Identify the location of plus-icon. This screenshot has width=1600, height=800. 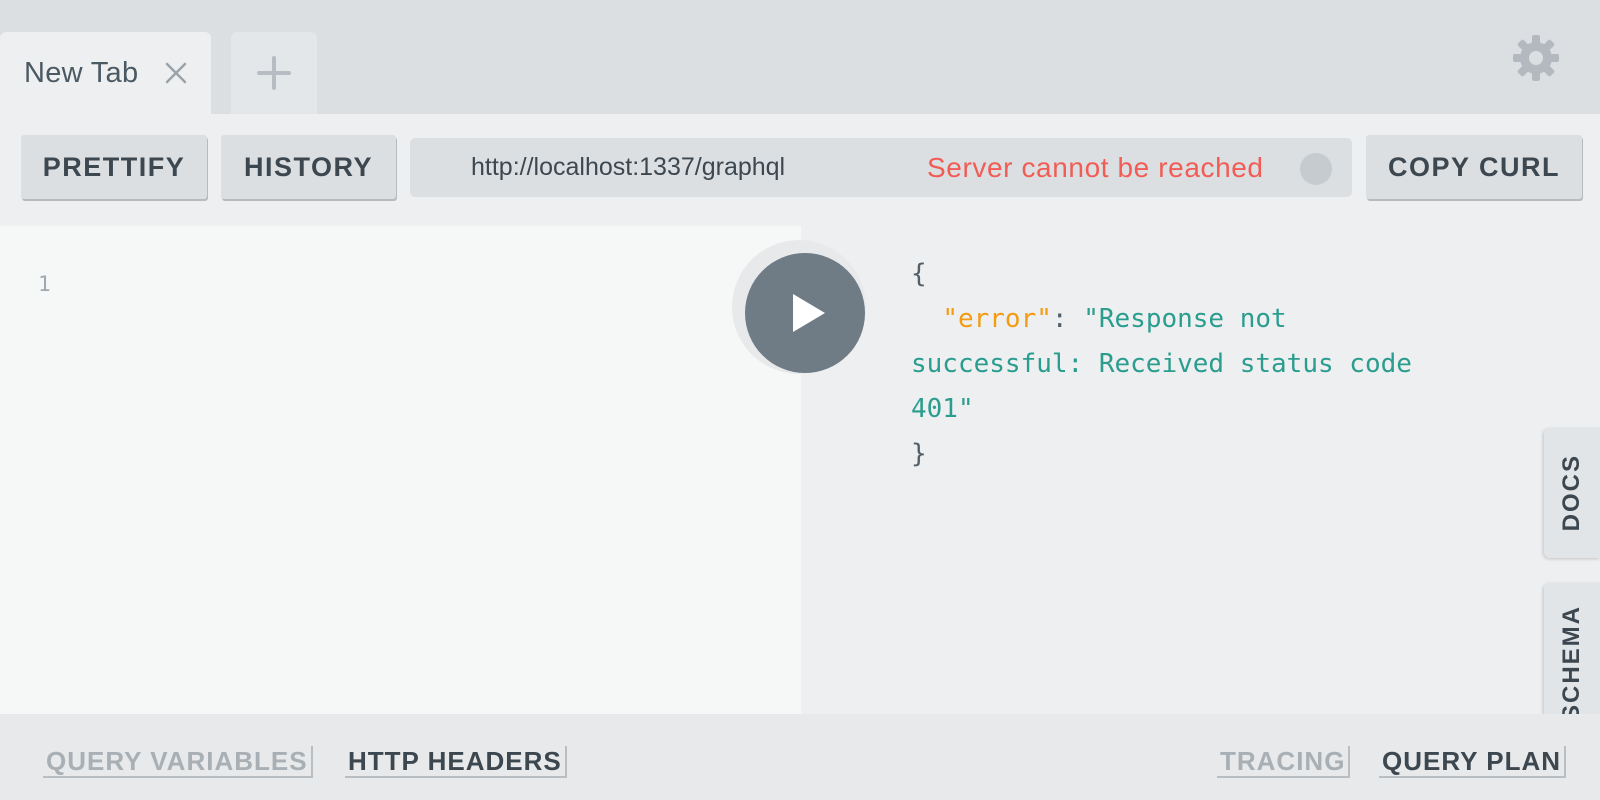
(274, 73).